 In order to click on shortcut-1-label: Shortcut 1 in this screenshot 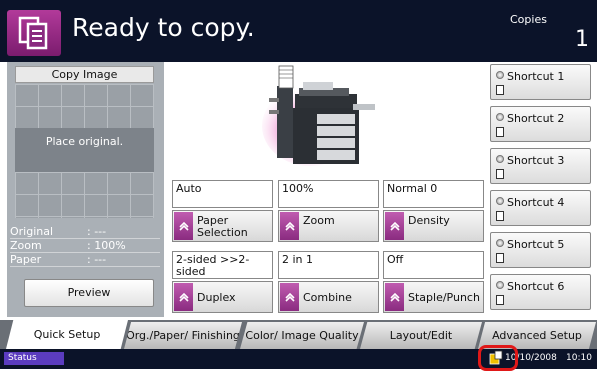, I will do `click(536, 76)`.